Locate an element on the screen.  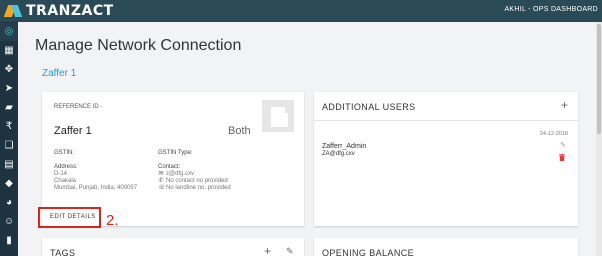
sidebar: ◎ ▦ ✥ ➤ ▰ ₹ ❏ ▤ ◆ ◕ ☺ ▮ is located at coordinates (9, 139).